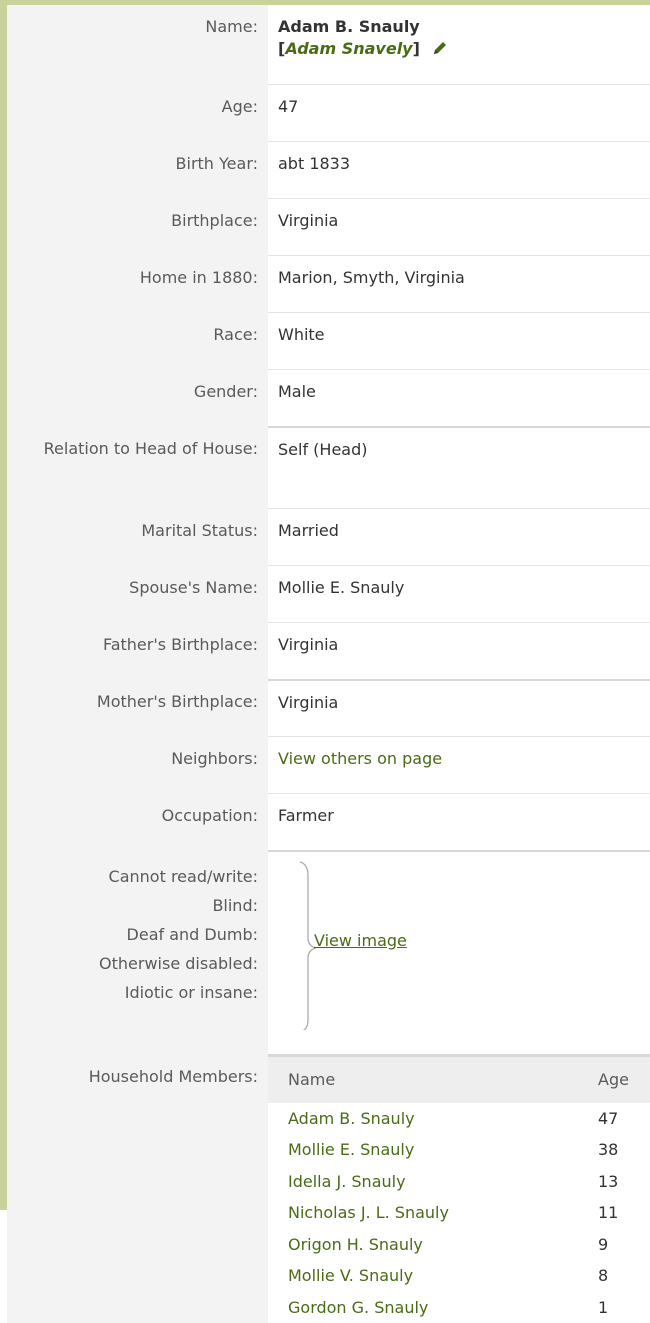 This screenshot has height=1323, width=650. I want to click on home-value: Marion, Smyth, Virginia, so click(459, 284).